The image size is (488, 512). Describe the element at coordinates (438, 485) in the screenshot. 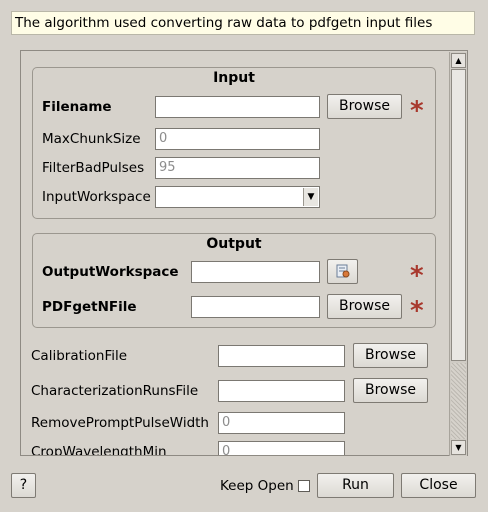

I see `close-button: Close` at that location.